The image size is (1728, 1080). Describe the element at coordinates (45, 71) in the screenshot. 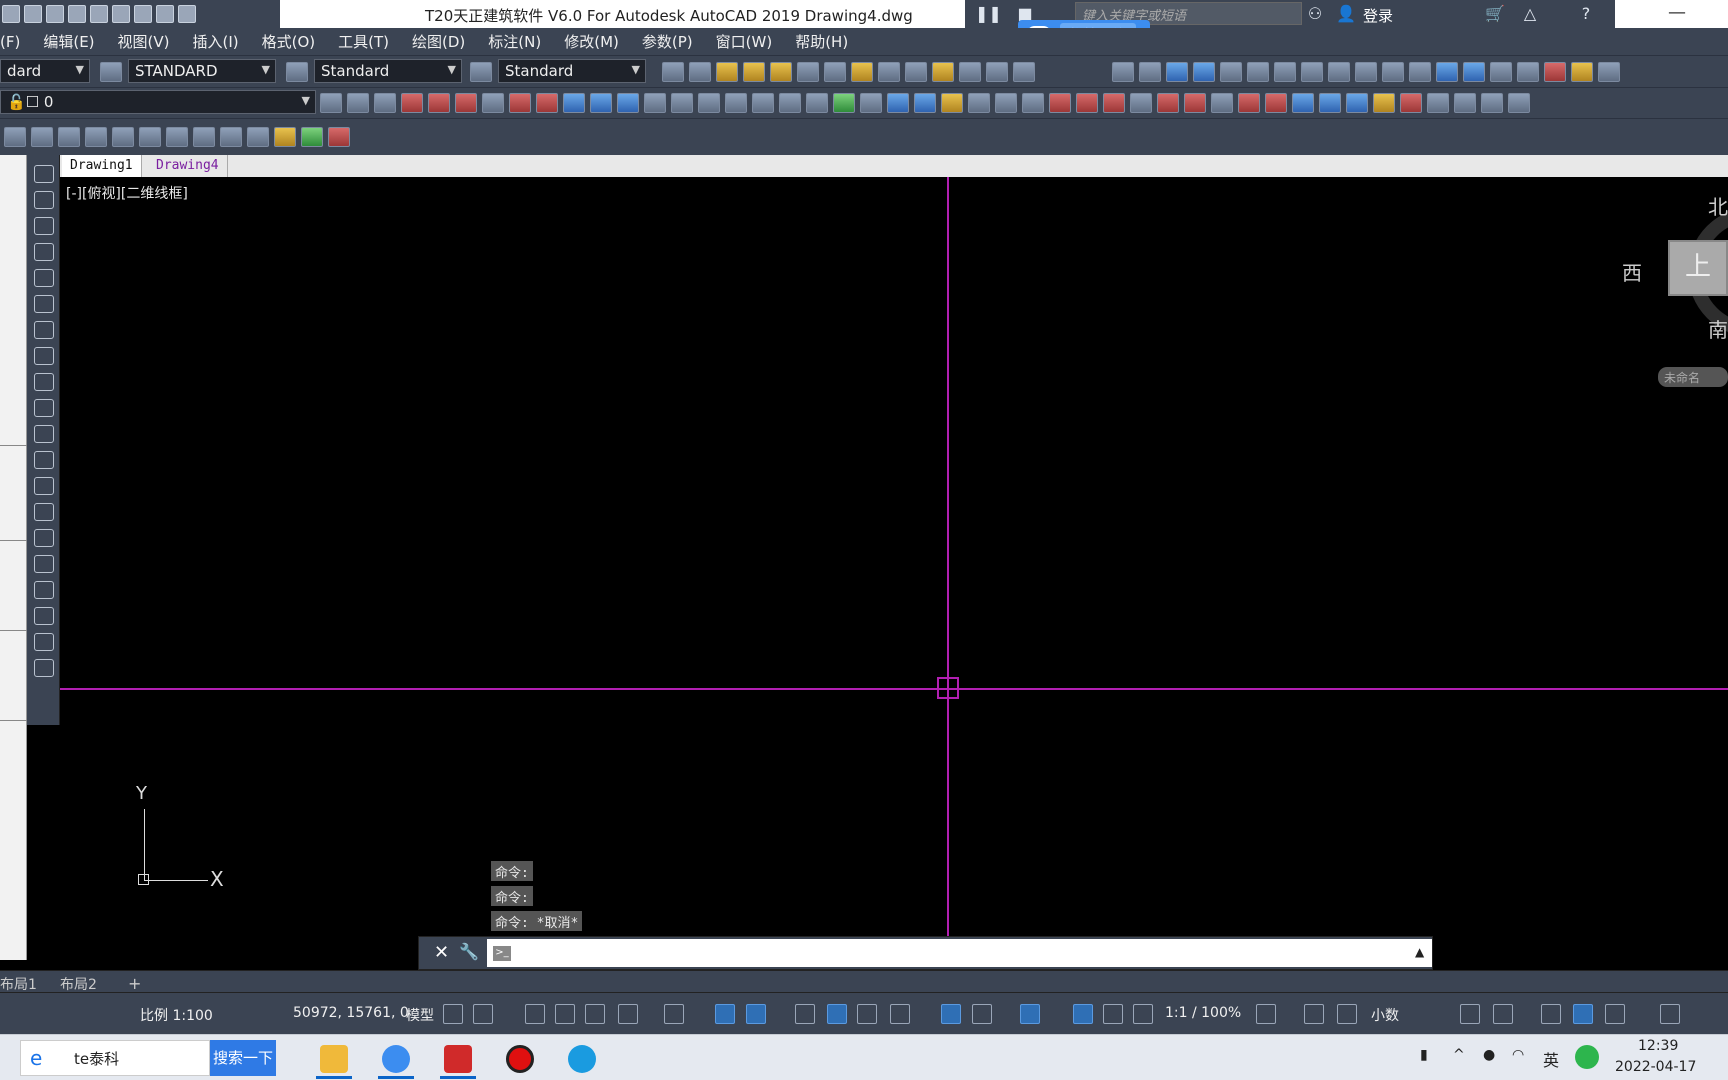

I see `text-style-select: dard ▼` at that location.